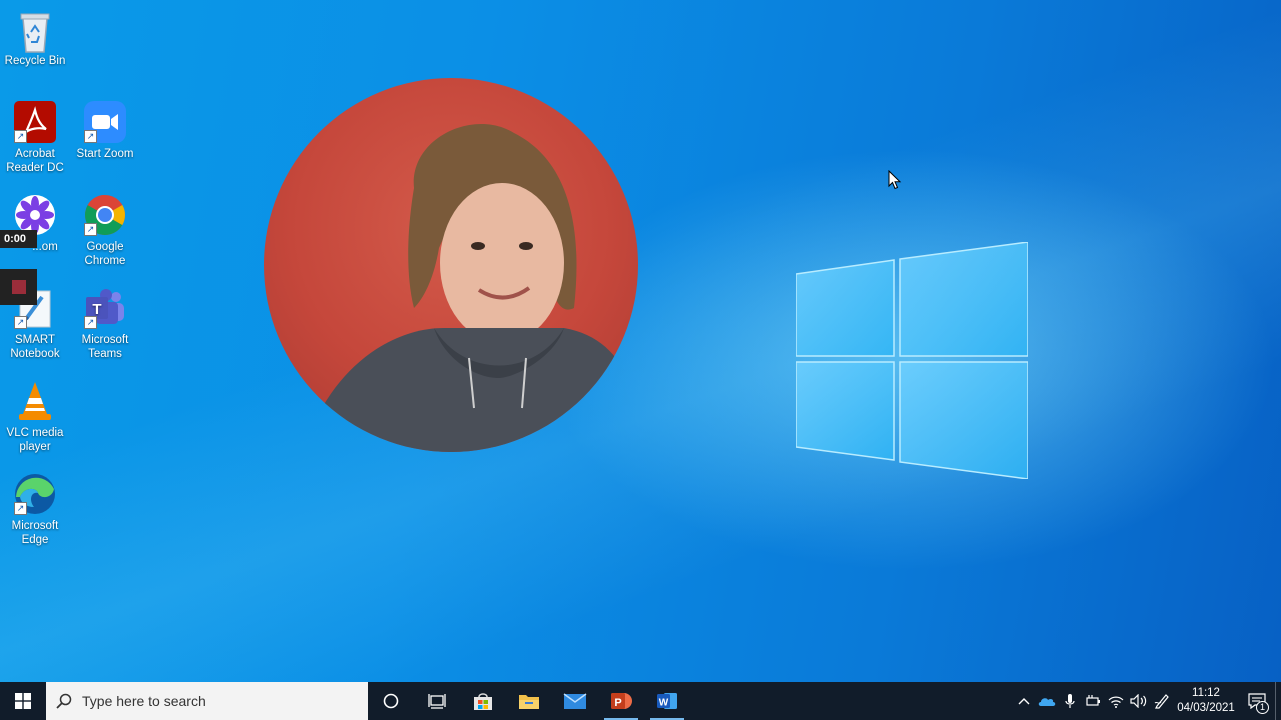 This screenshot has width=1281, height=720. I want to click on taskbar-search-box, so click(207, 701).